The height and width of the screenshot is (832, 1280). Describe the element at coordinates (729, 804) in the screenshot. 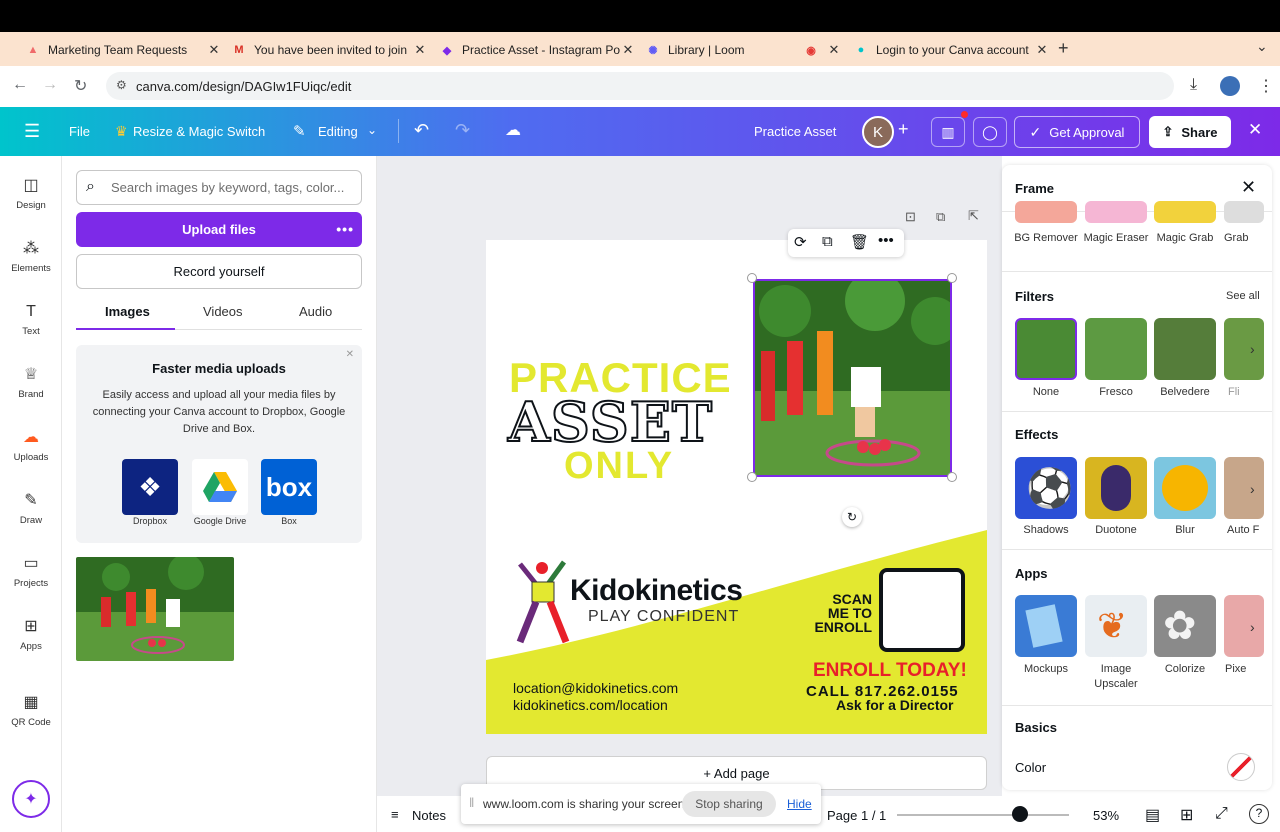

I see `stop-sharing-button: Stop sharing` at that location.